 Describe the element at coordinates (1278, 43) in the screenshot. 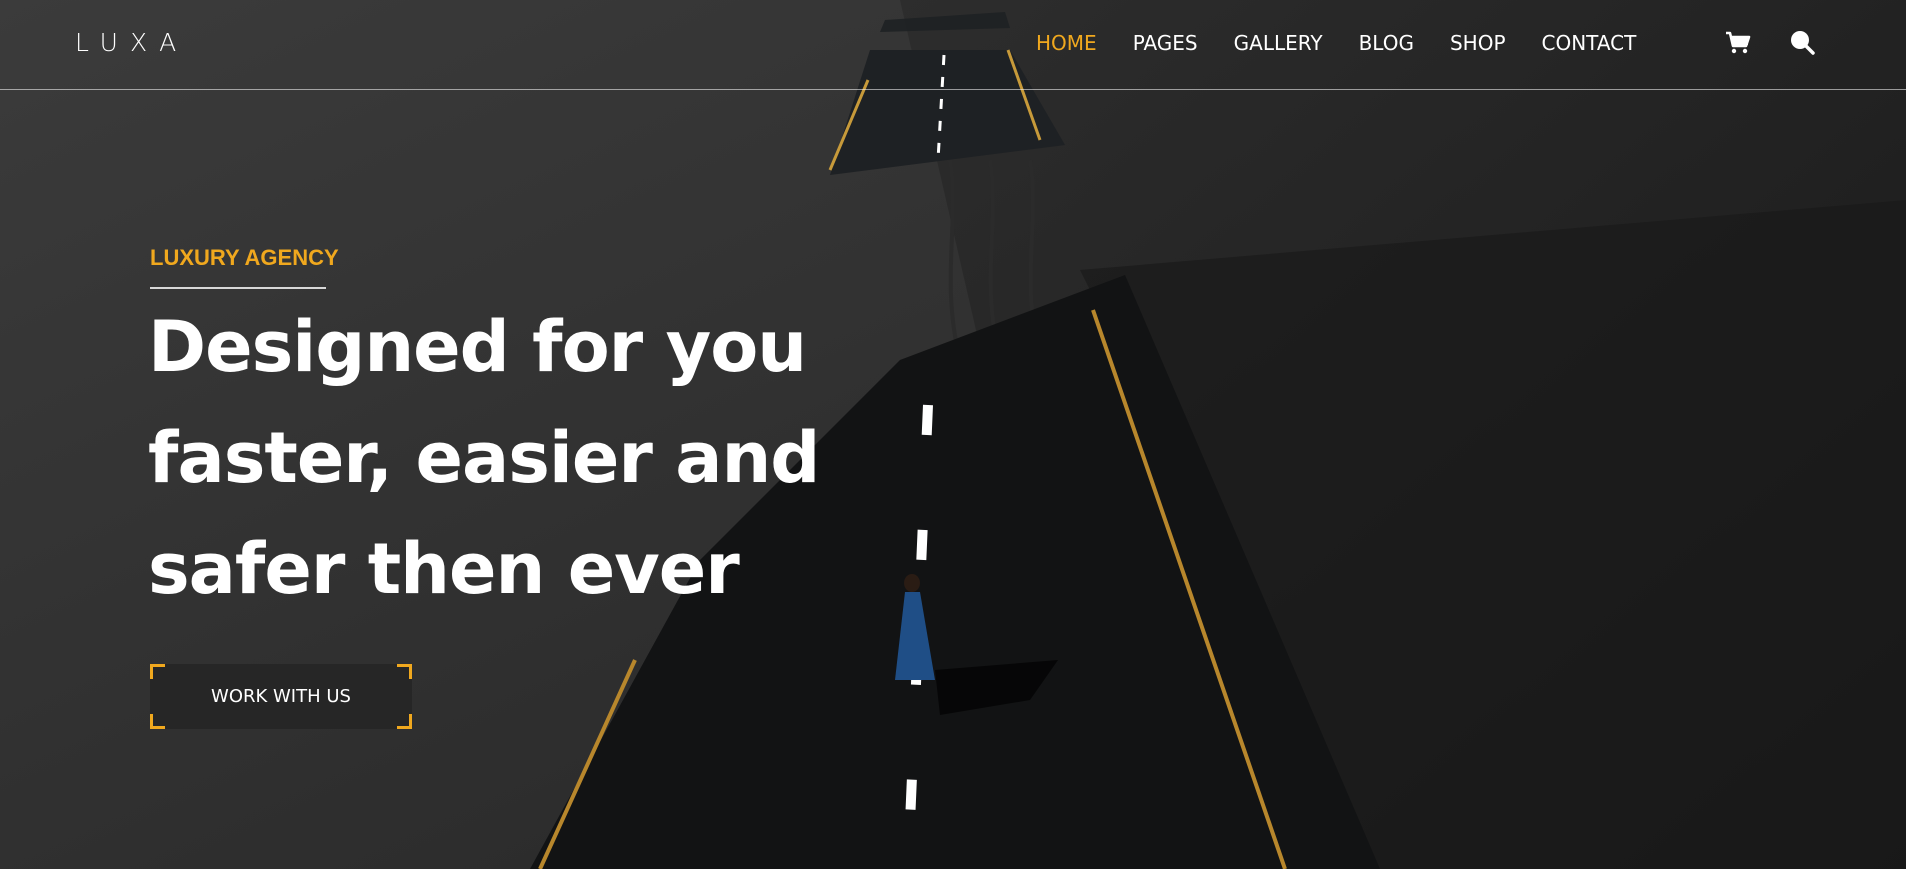

I see `nav-item-gallery: GALLERY` at that location.